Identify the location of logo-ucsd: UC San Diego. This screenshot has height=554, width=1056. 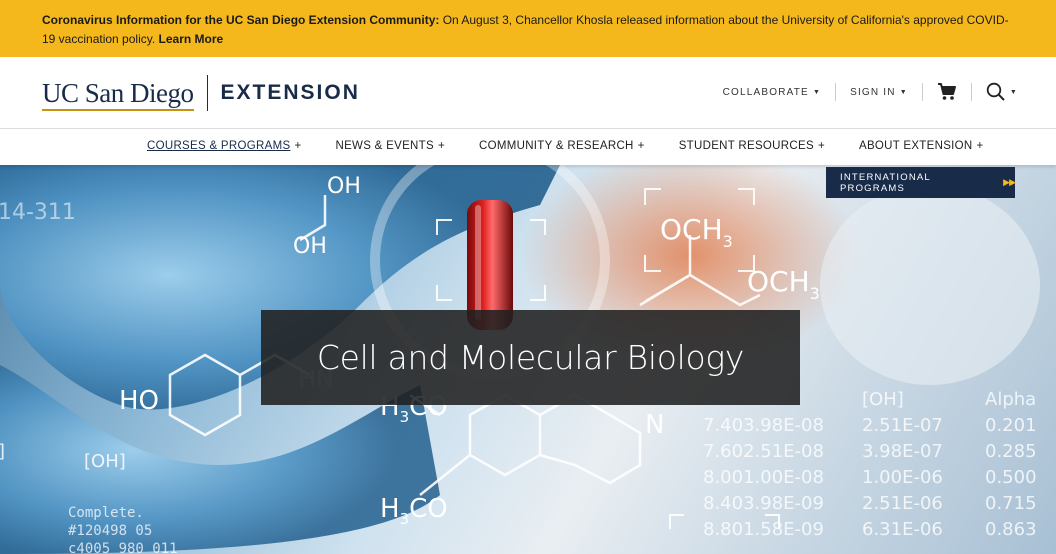
(118, 94).